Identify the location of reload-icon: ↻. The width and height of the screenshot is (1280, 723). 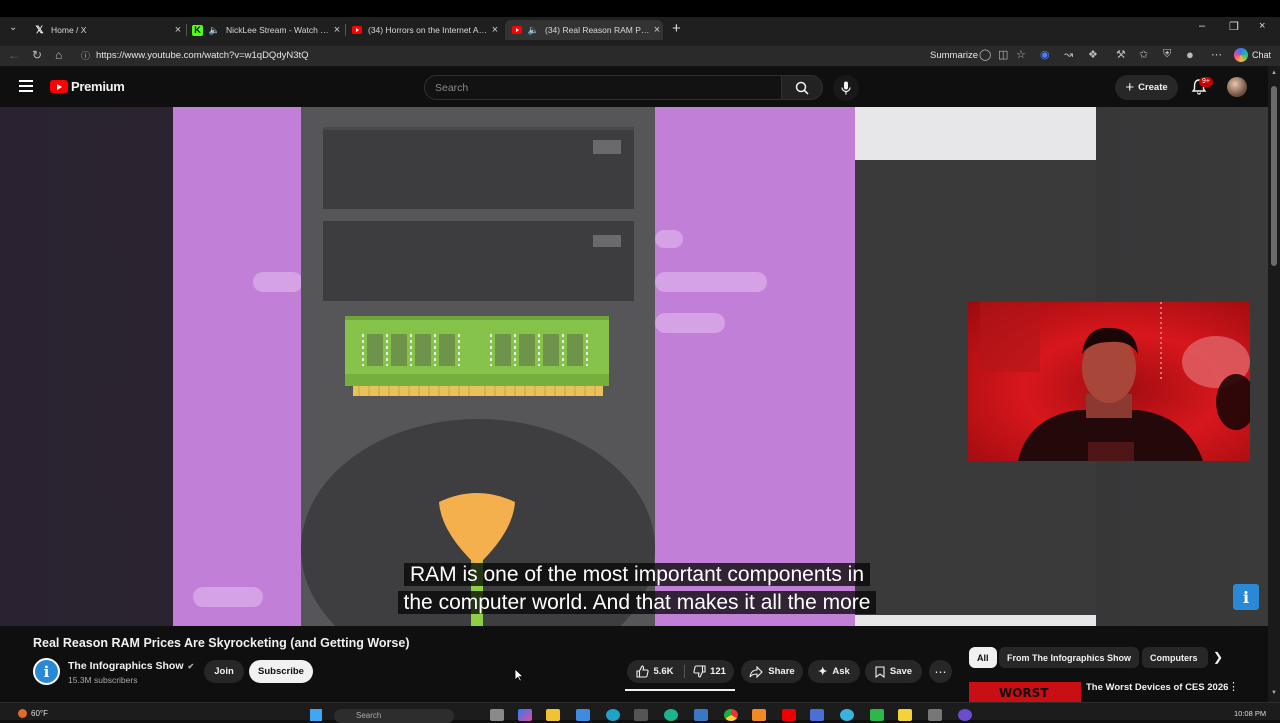
(37, 55).